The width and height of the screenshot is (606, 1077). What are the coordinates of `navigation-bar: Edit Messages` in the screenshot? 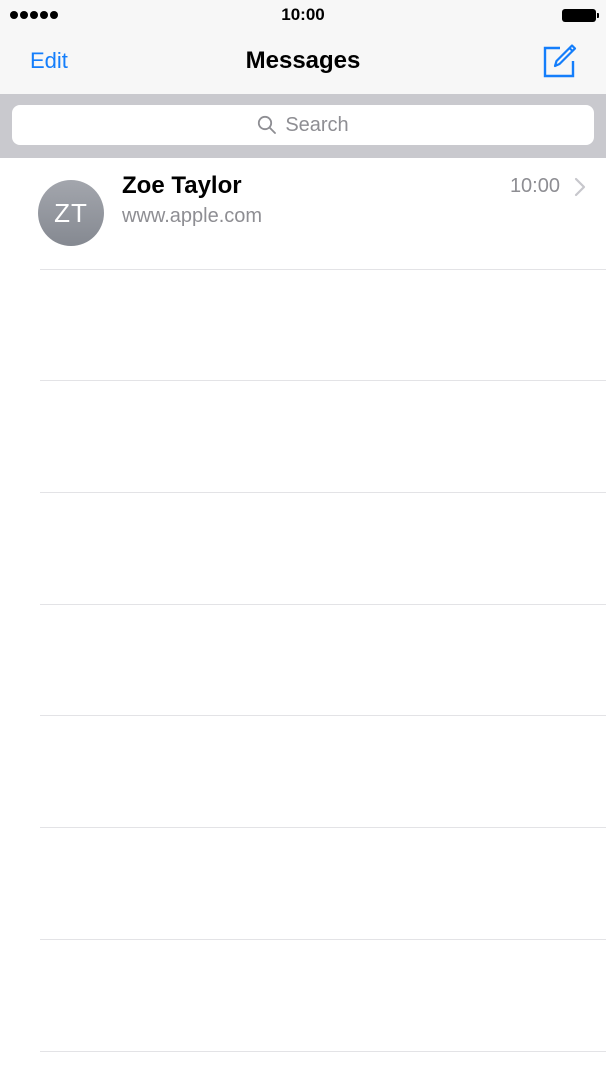 It's located at (303, 62).